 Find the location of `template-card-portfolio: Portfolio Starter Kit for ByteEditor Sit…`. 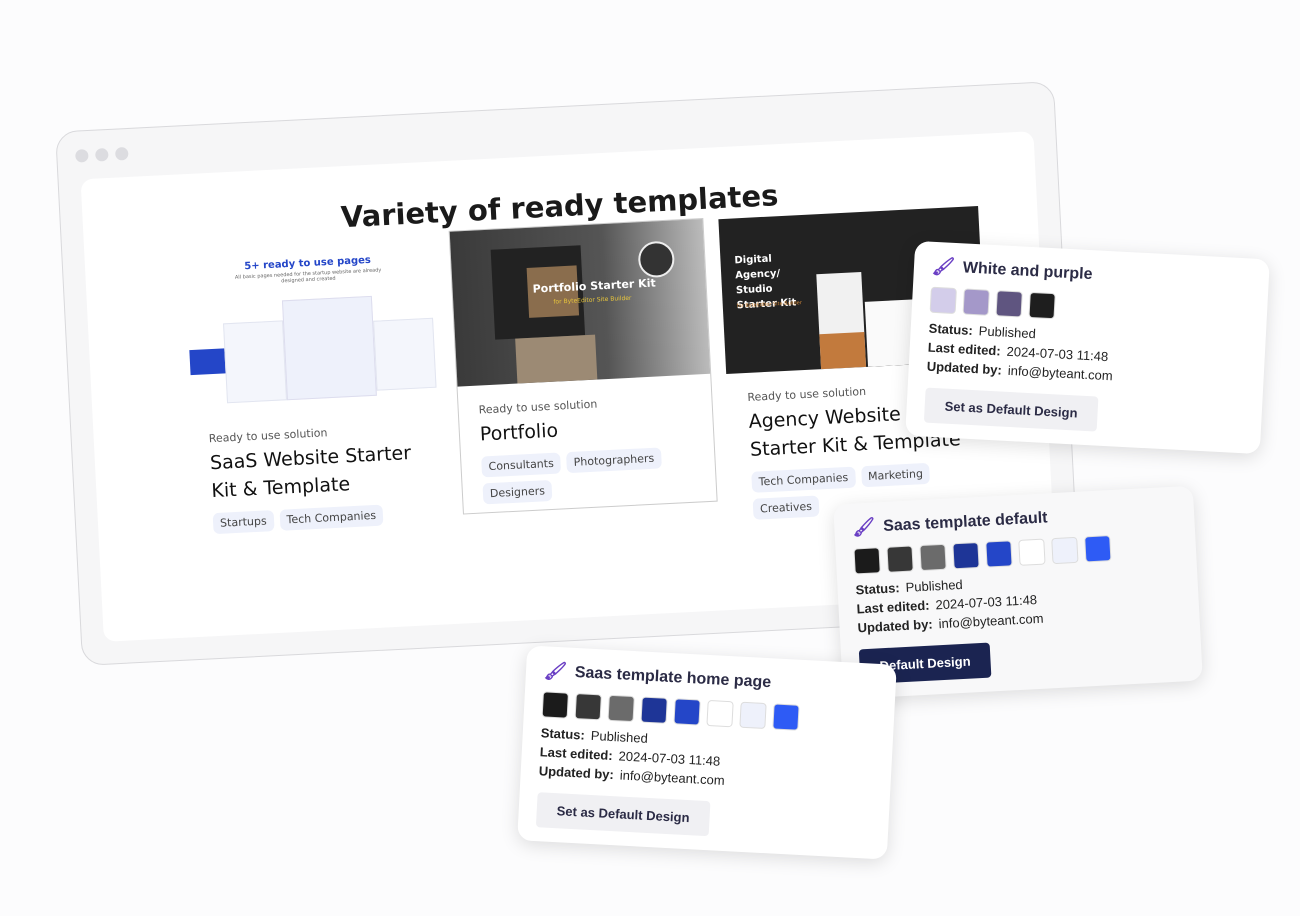

template-card-portfolio: Portfolio Starter Kit for ByteEditor Sit… is located at coordinates (583, 366).